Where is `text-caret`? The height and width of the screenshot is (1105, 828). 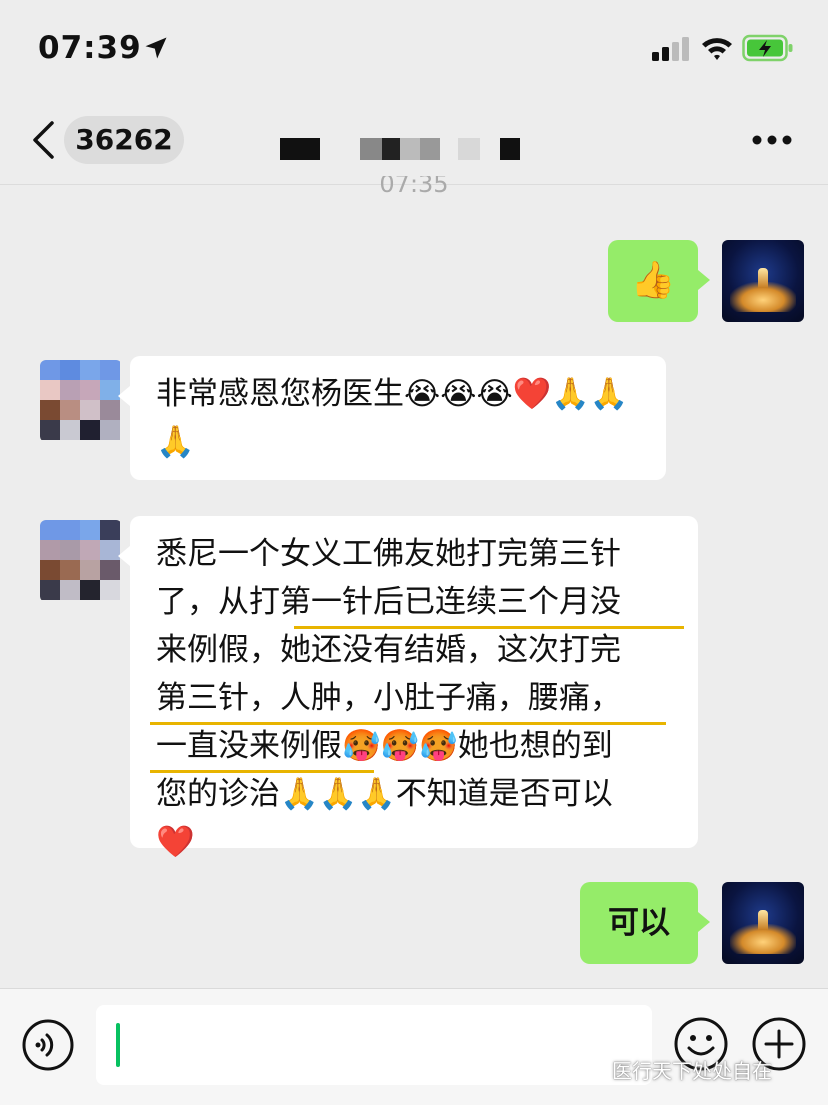 text-caret is located at coordinates (118, 1045).